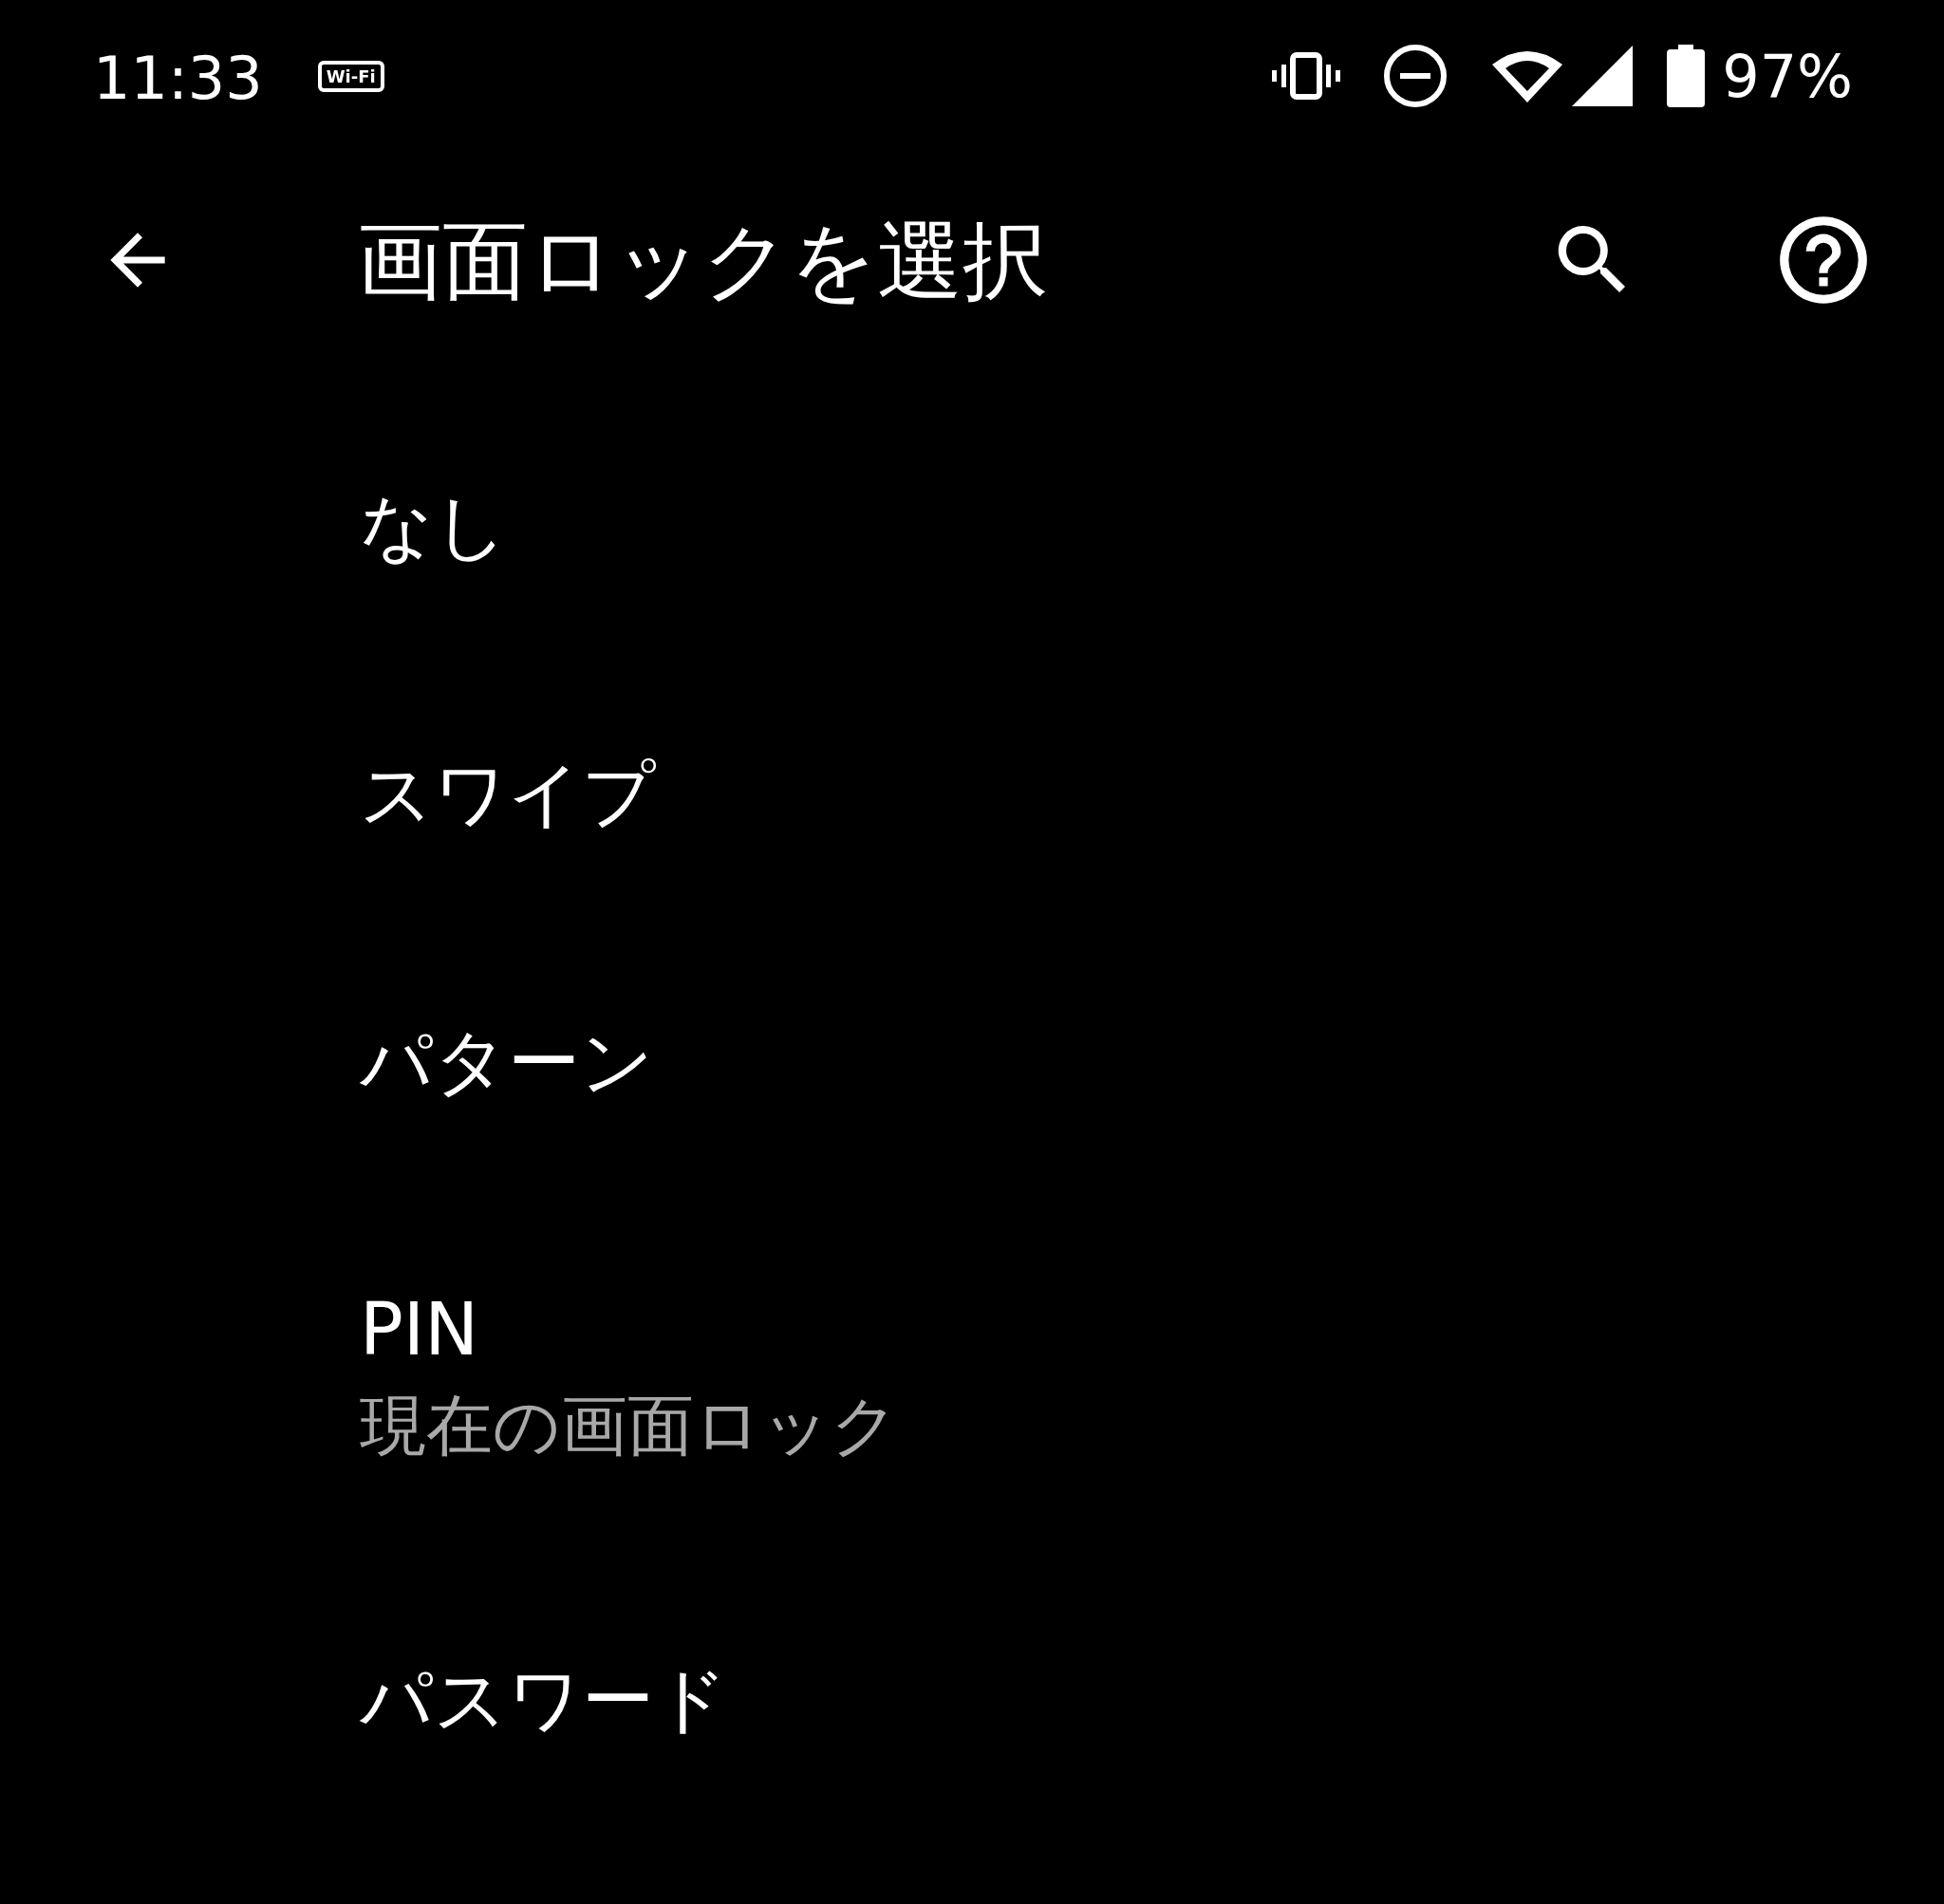 This screenshot has width=1944, height=1904. I want to click on battery-icon, so click(1687, 76).